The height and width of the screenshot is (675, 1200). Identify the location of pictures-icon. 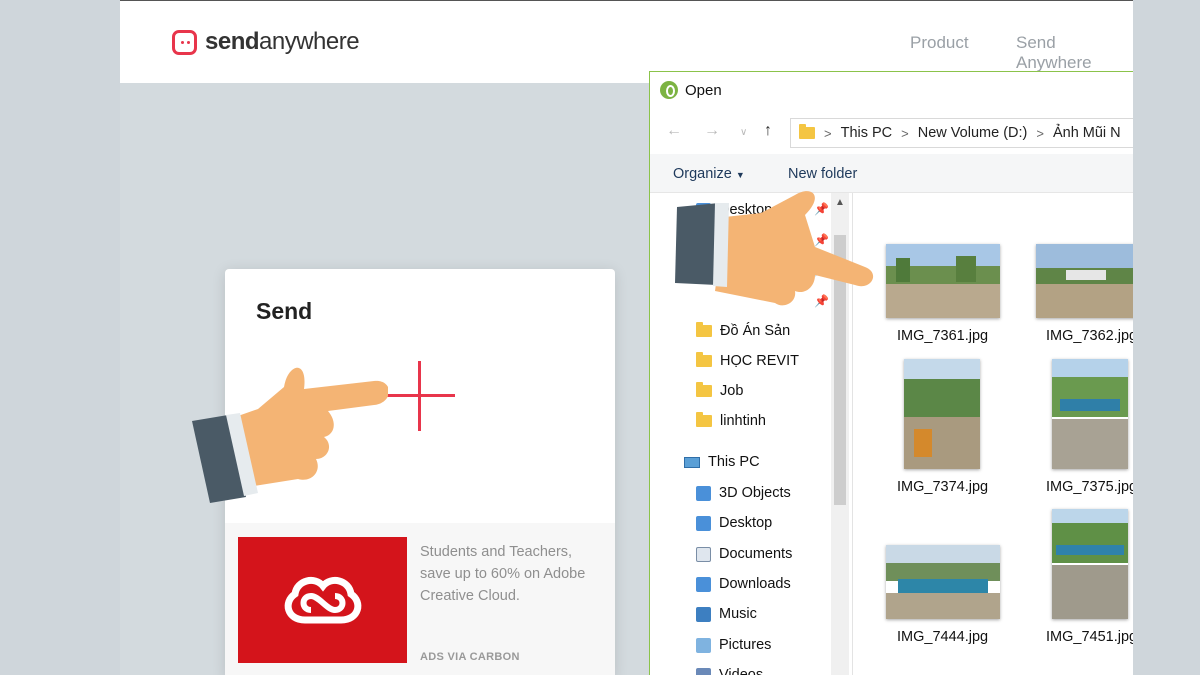
(703, 645).